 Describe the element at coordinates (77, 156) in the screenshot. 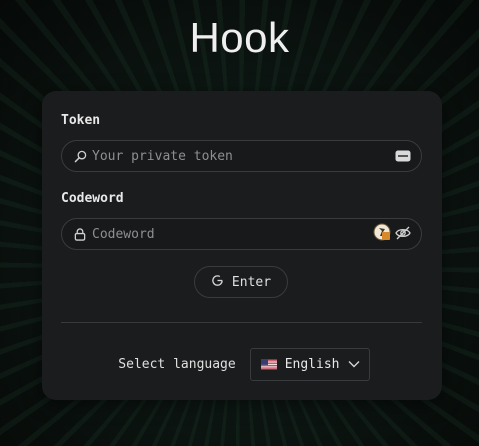

I see `search-icon` at that location.